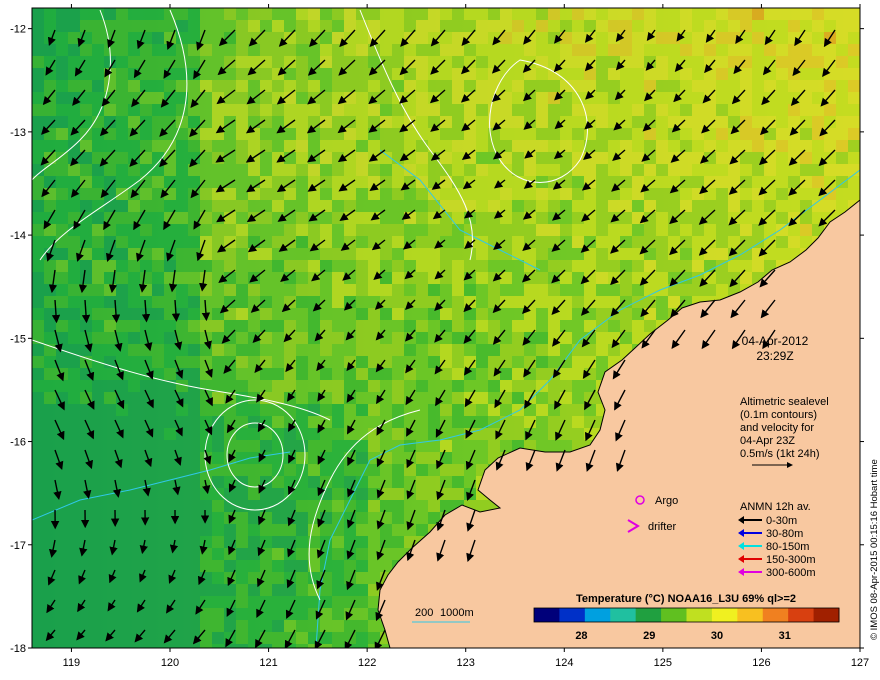  I want to click on date-label: 04-Apr-2012, so click(775, 341).